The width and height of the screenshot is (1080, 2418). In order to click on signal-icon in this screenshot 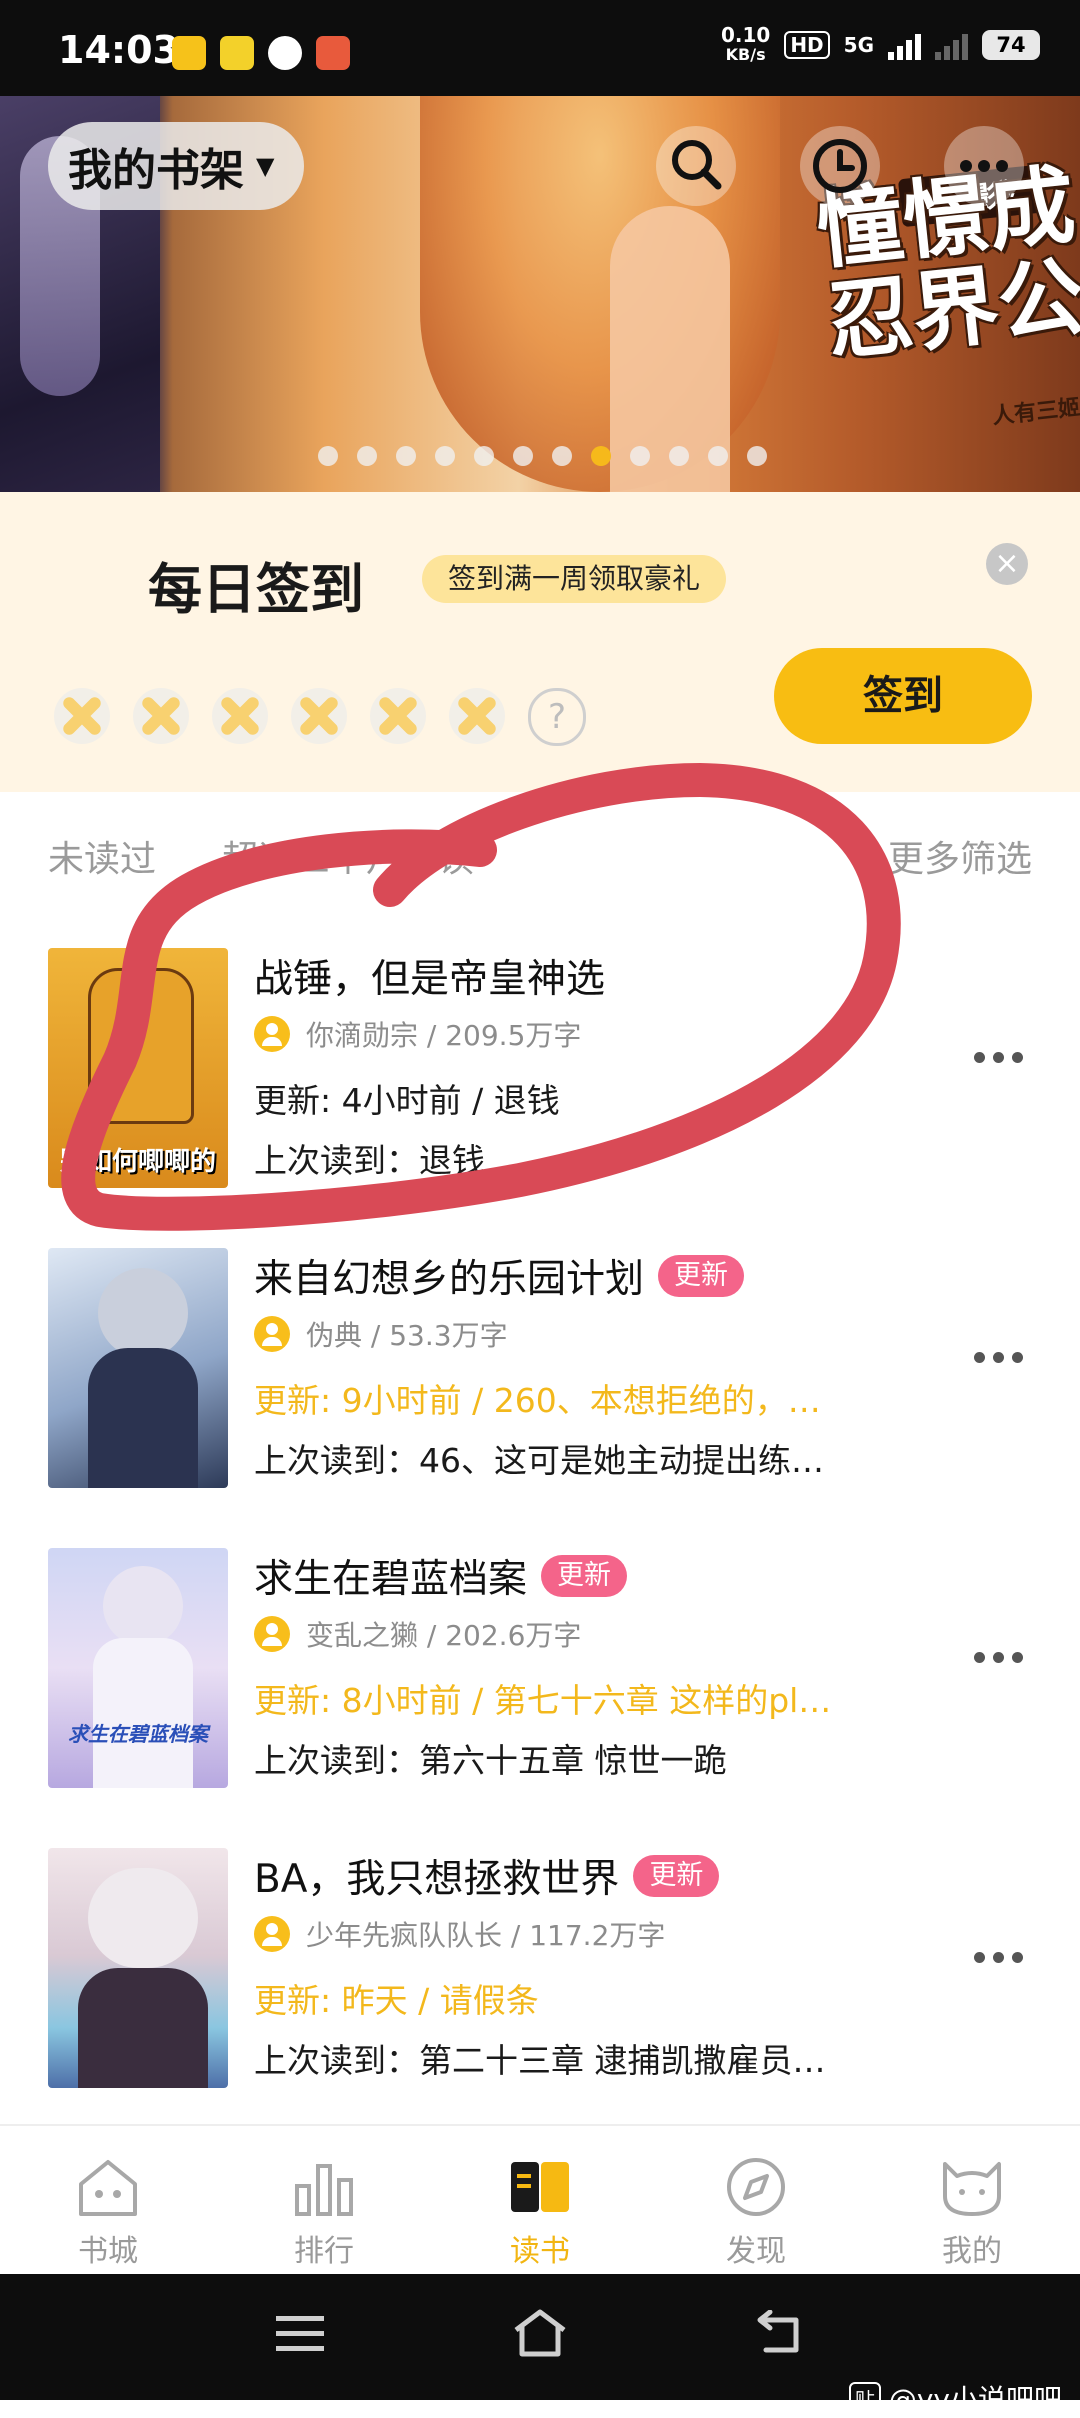, I will do `click(904, 45)`.